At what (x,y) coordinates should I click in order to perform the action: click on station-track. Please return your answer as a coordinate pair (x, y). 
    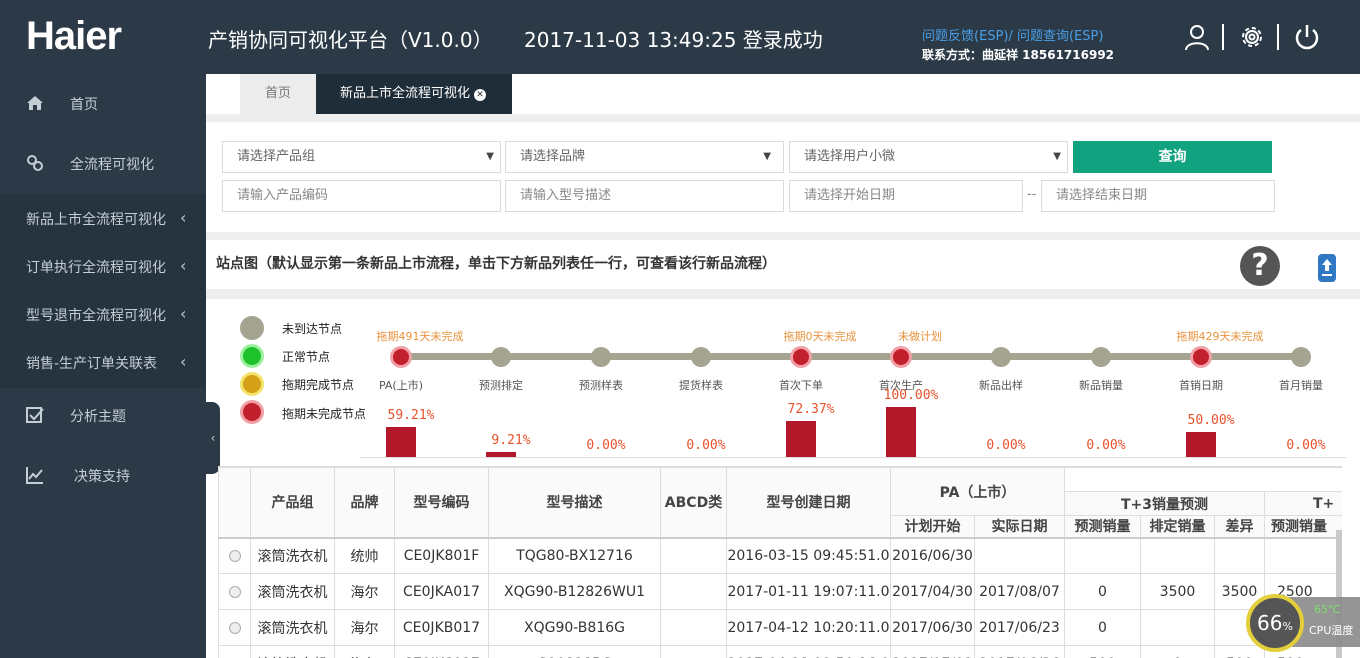
    Looking at the image, I should click on (851, 356).